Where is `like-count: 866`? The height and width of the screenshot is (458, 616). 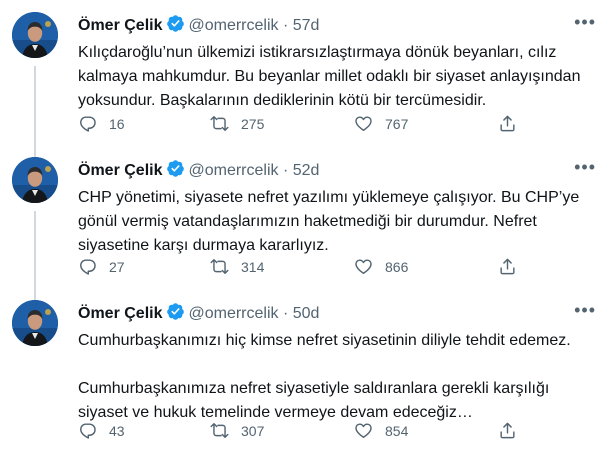
like-count: 866 is located at coordinates (397, 266).